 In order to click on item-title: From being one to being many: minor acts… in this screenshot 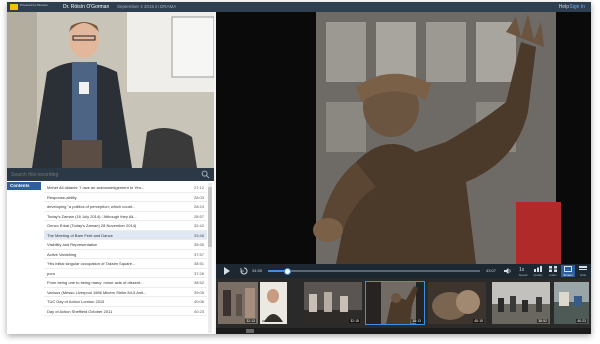, I will do `click(95, 282)`.